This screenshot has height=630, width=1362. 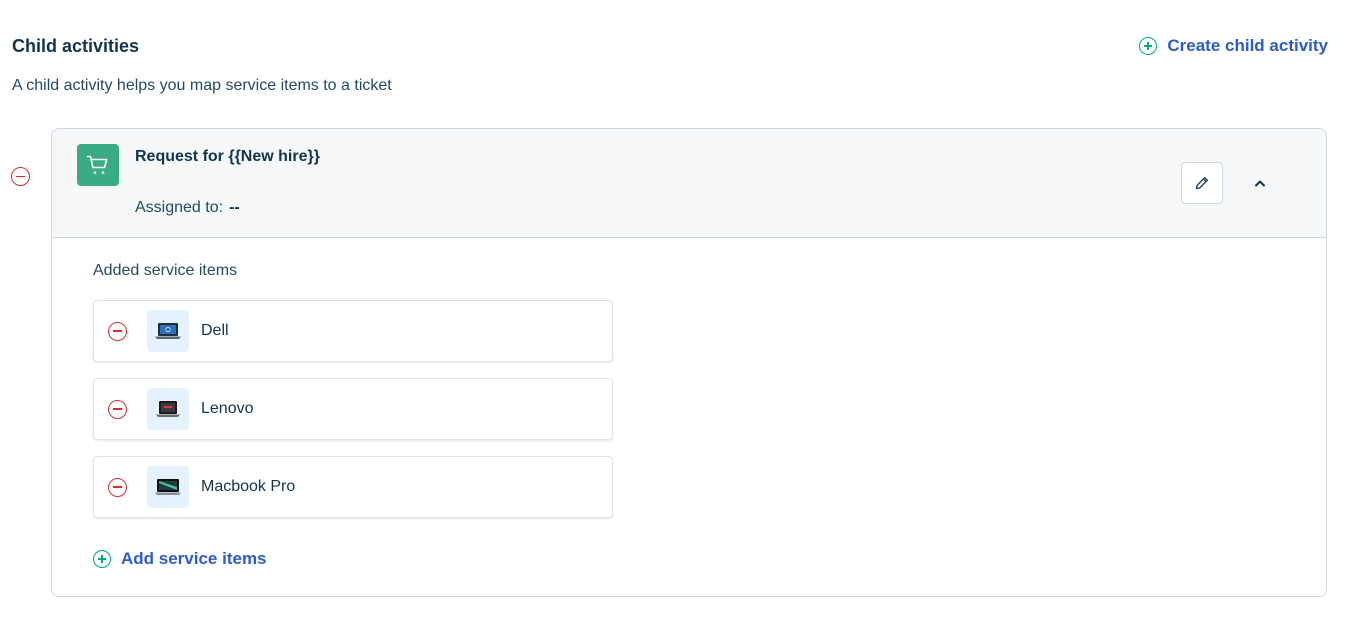 What do you see at coordinates (165, 270) in the screenshot?
I see `added-service-items-heading: Added service items` at bounding box center [165, 270].